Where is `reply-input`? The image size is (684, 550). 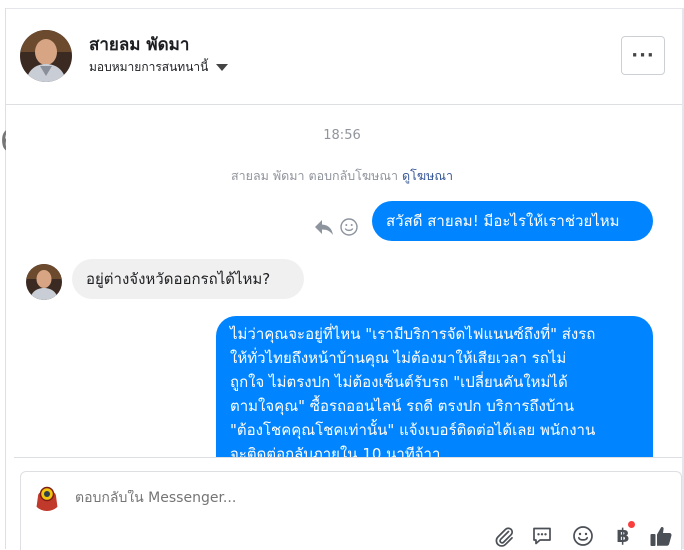
reply-input is located at coordinates (325, 498).